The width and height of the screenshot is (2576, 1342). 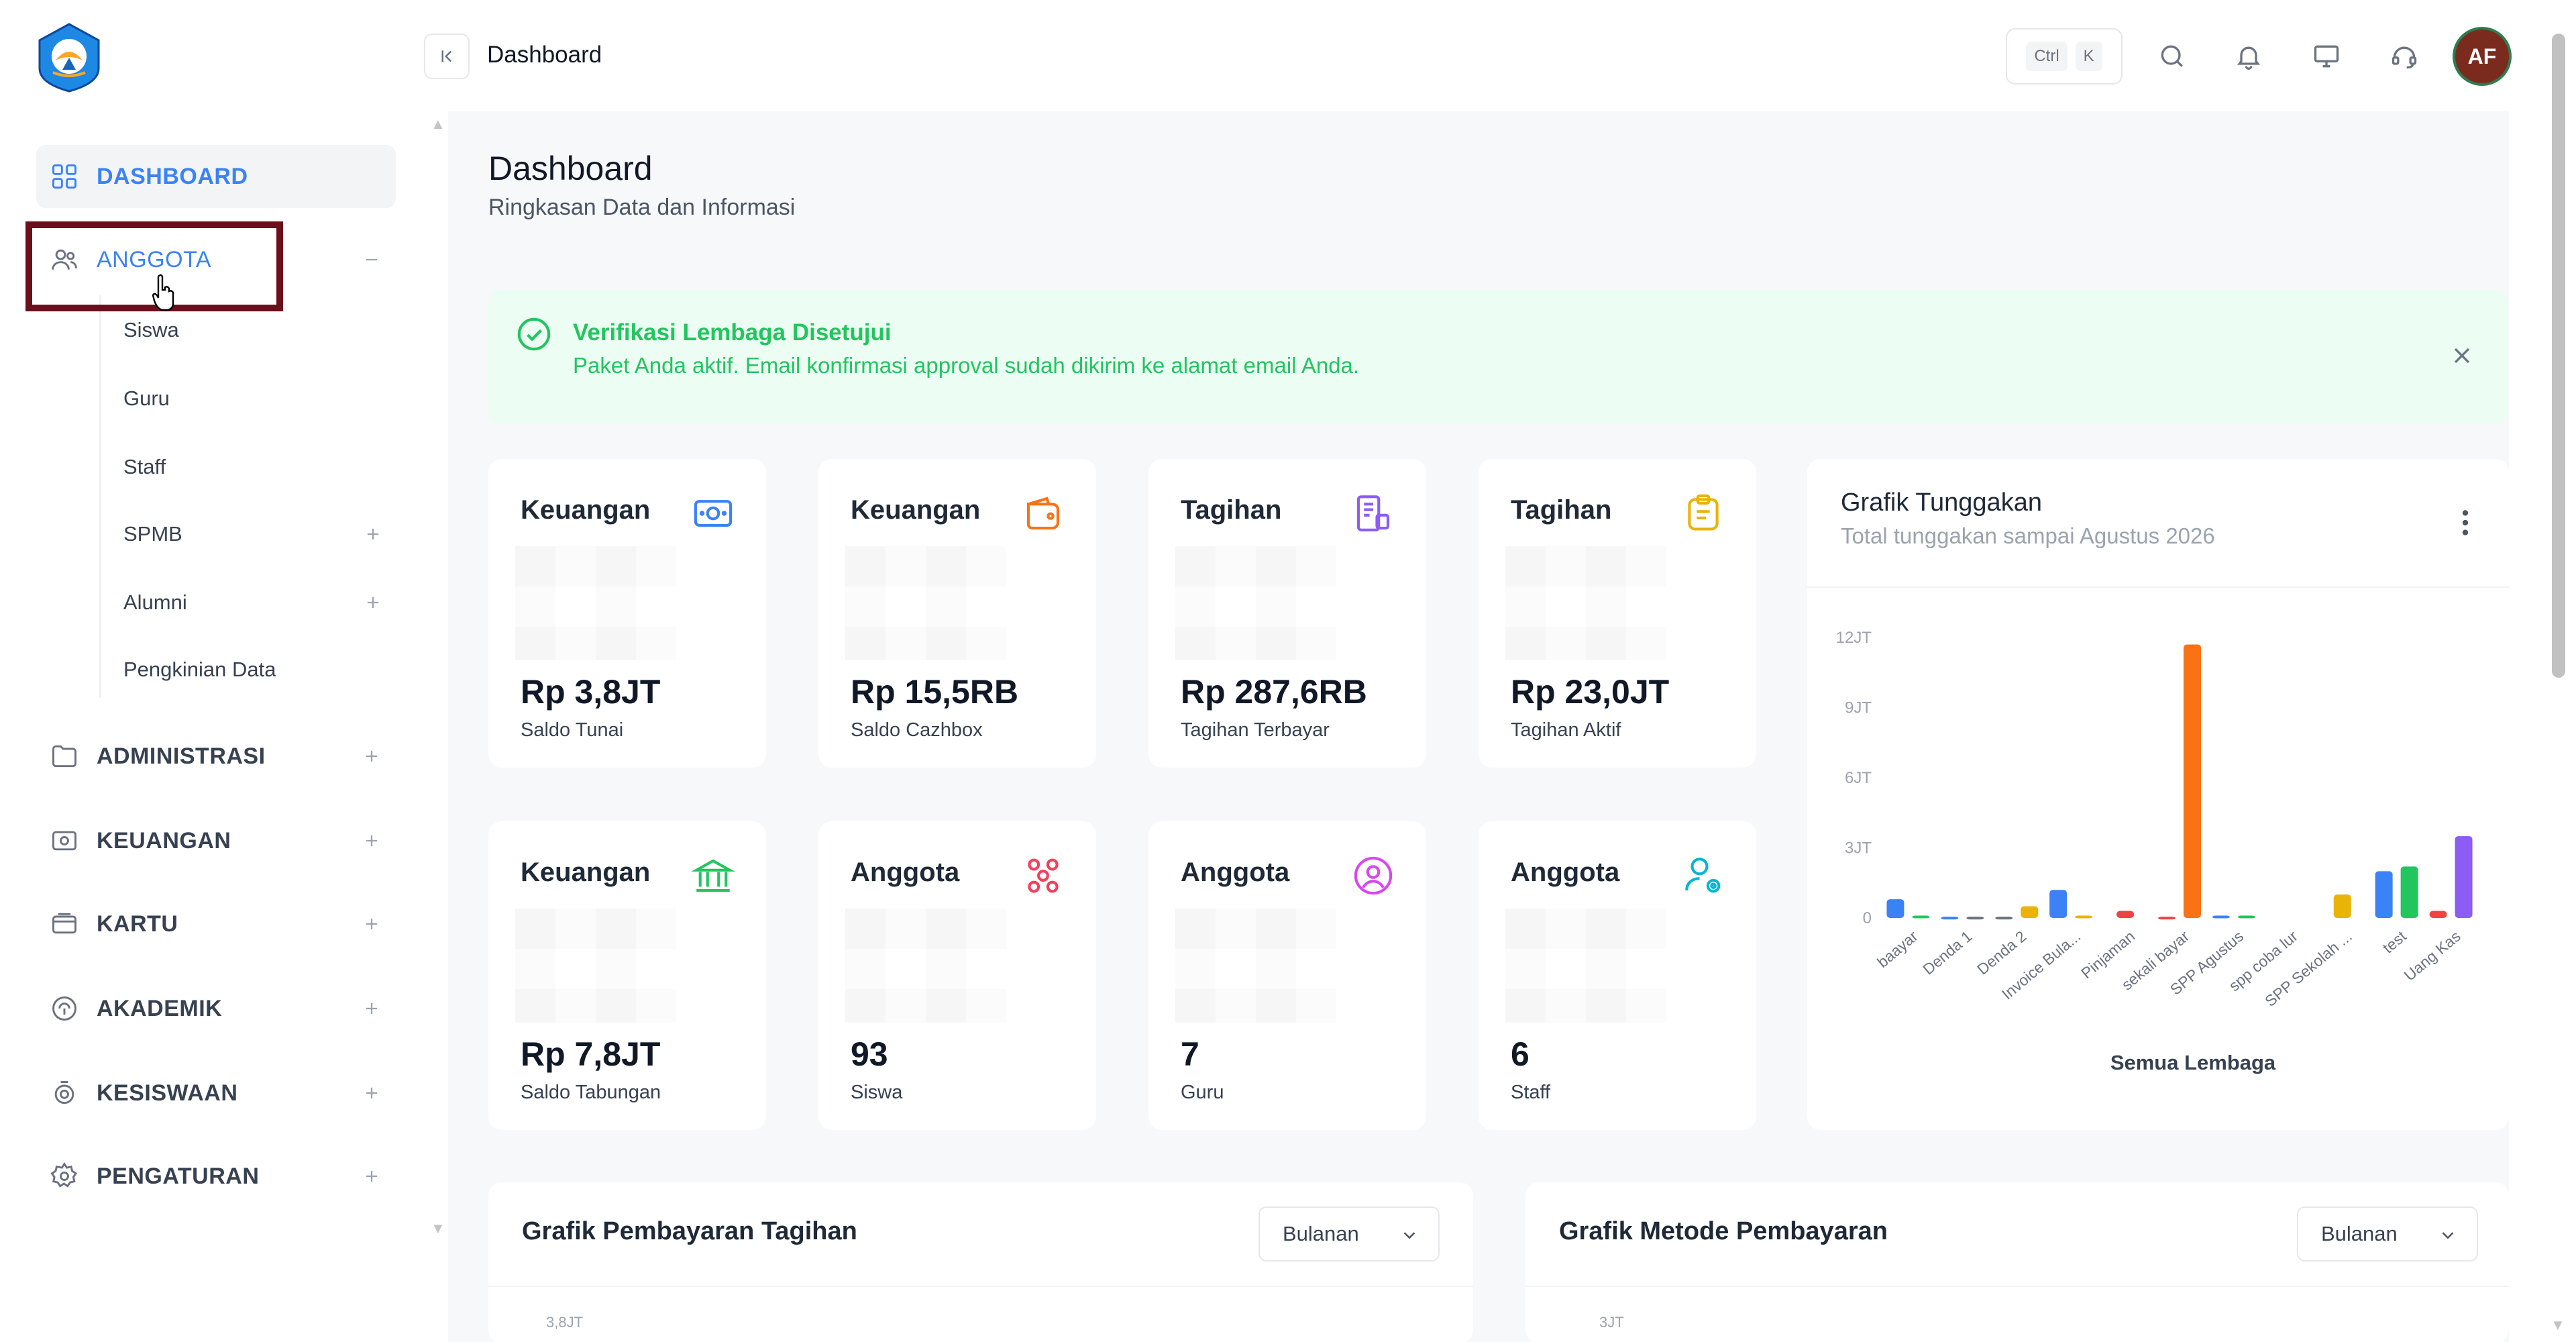 What do you see at coordinates (1897, 949) in the screenshot?
I see `x-tick-label: baayar` at bounding box center [1897, 949].